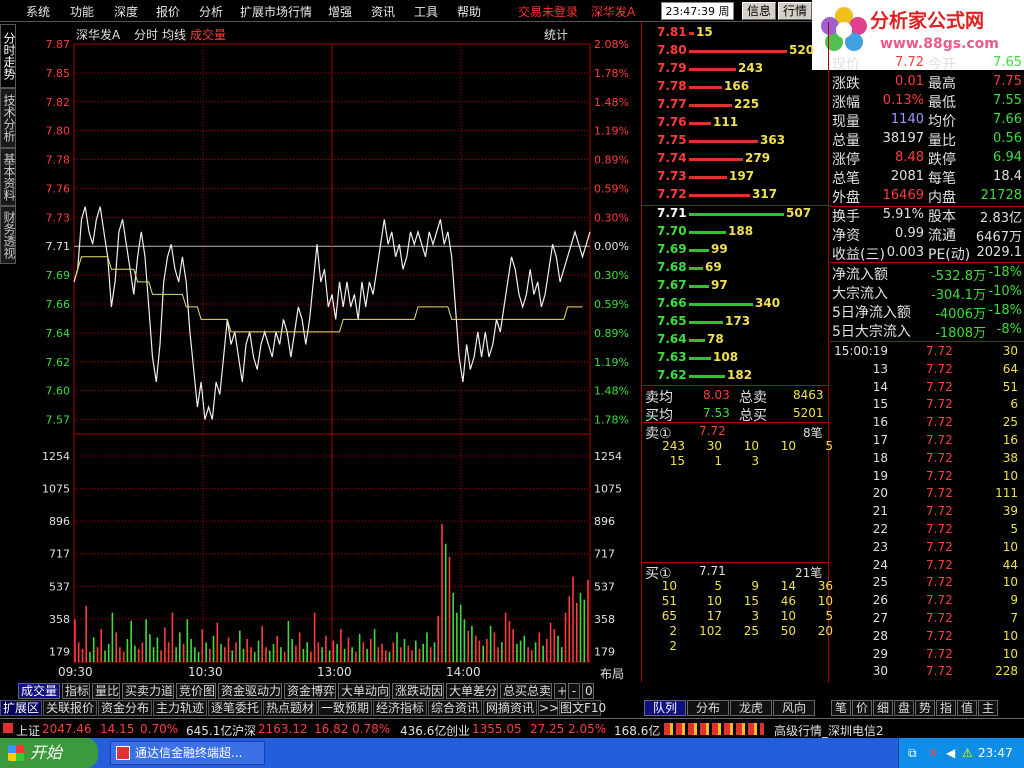 The image size is (1024, 768). Describe the element at coordinates (672, 86) in the screenshot. I see `ask-price: 7.78` at that location.